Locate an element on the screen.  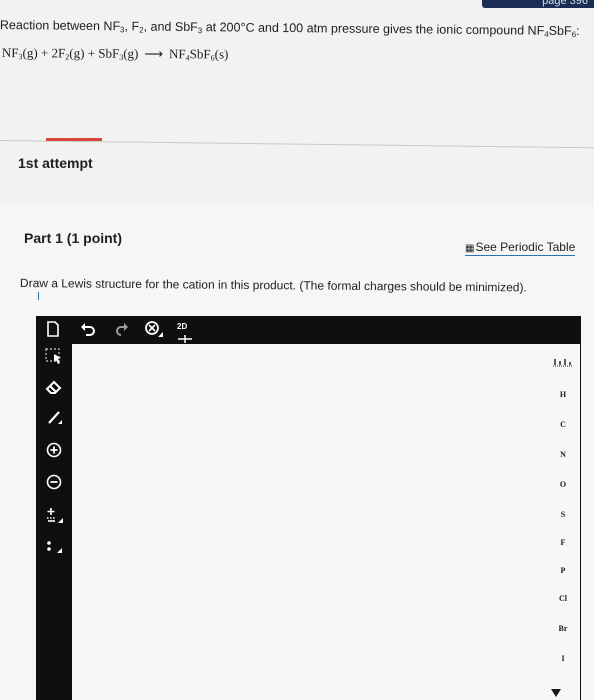
reaction-arrow: ⟶ is located at coordinates (154, 53).